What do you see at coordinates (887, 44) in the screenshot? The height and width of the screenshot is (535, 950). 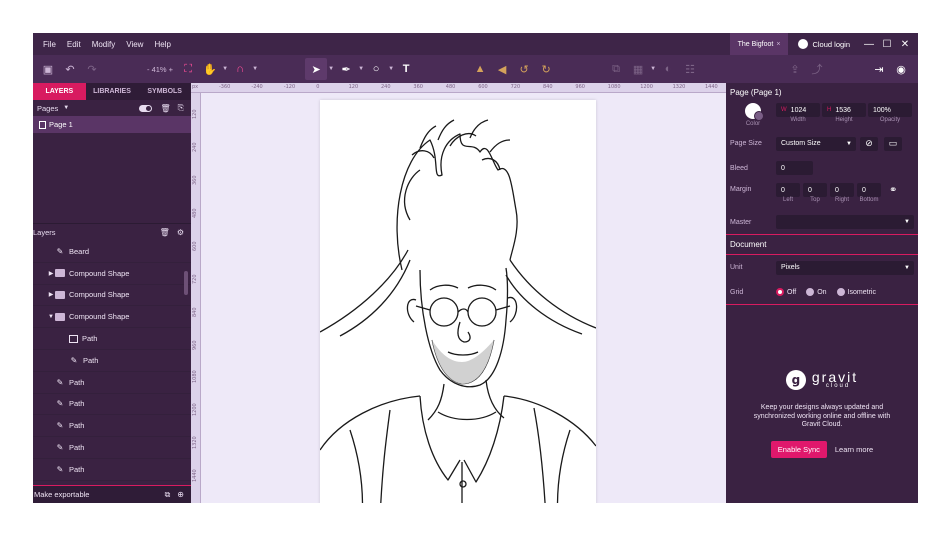 I see `maximize-icon: ☐` at bounding box center [887, 44].